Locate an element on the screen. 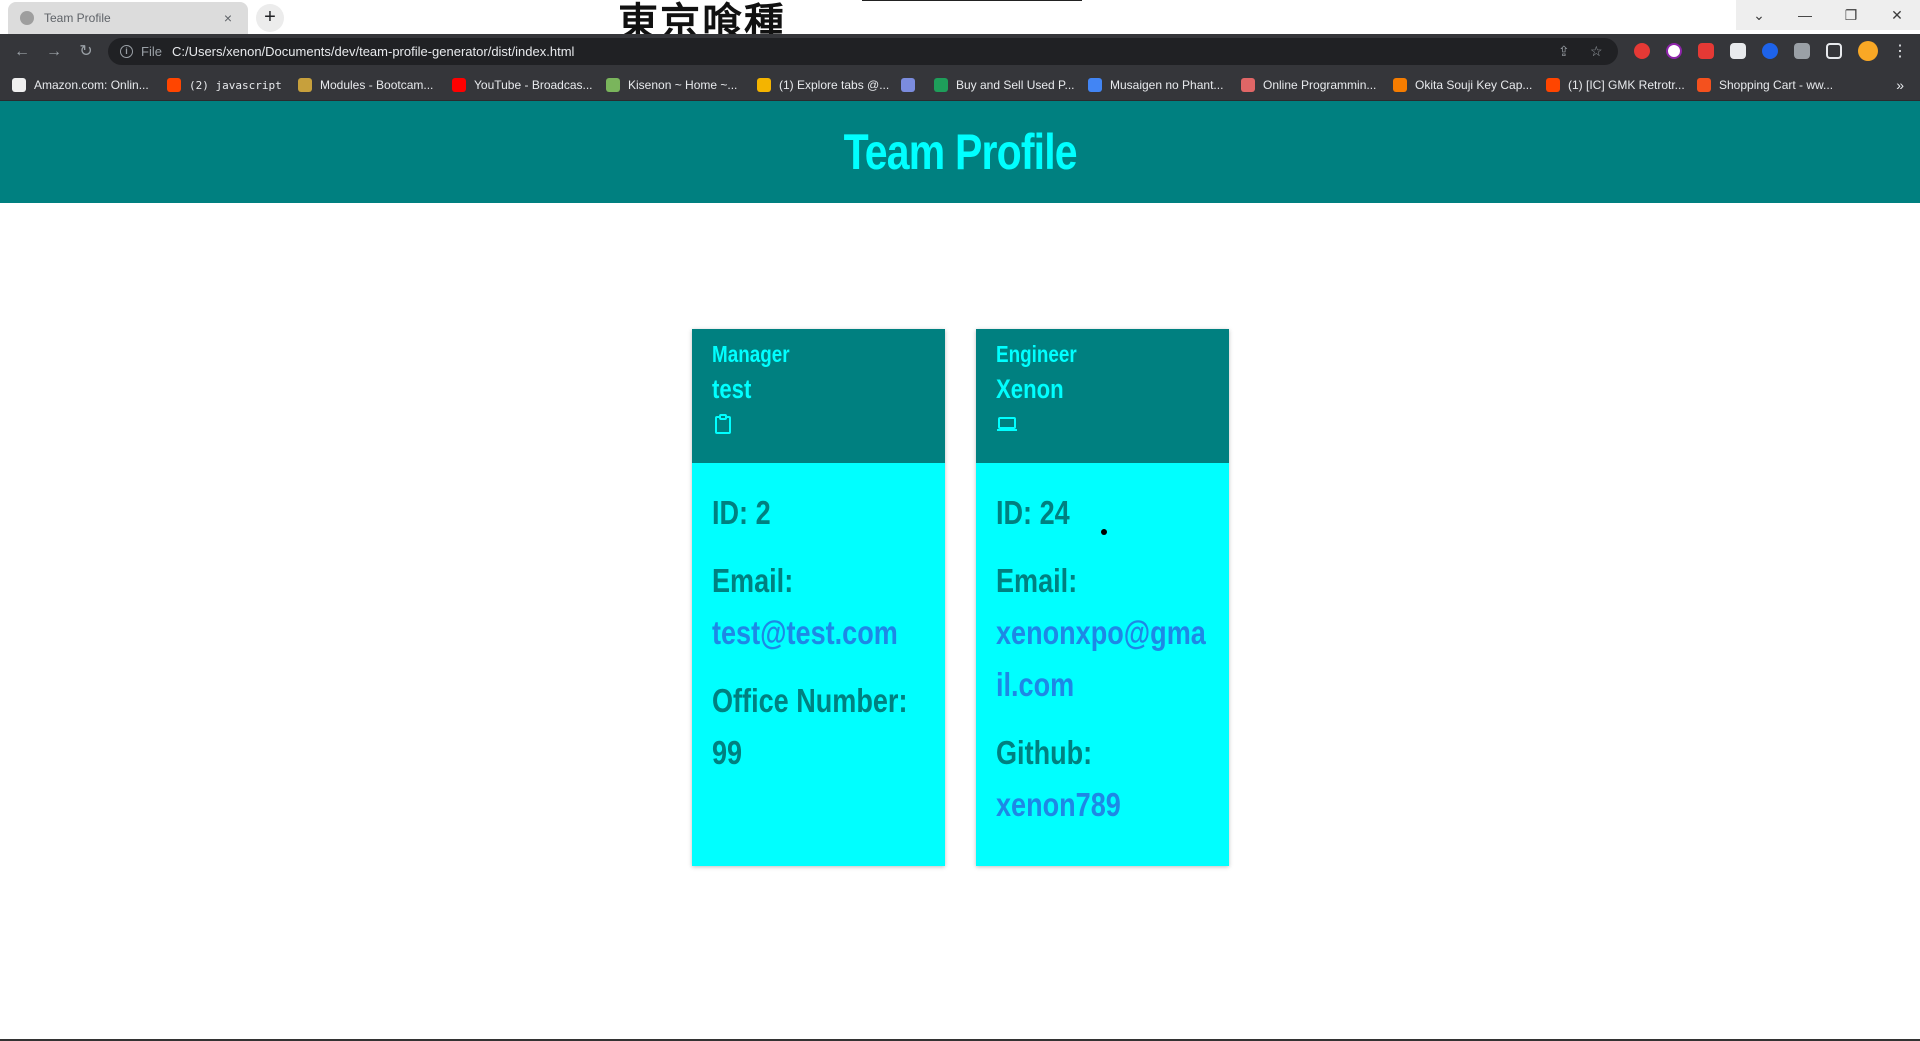 Image resolution: width=1920 pixels, height=1041 pixels. forward-button: → is located at coordinates (54, 52).